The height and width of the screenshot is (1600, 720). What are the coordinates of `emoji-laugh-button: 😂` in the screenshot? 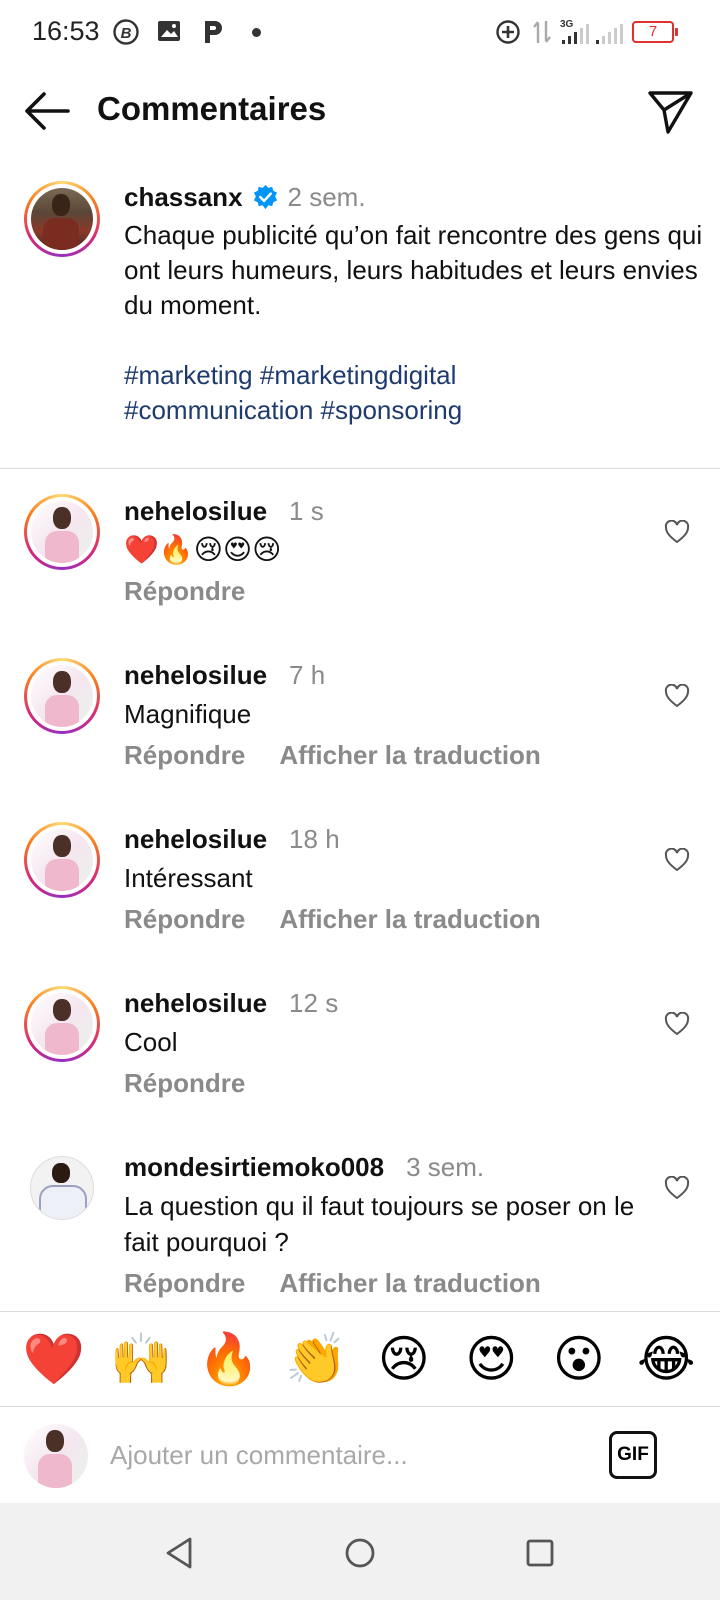 It's located at (666, 1359).